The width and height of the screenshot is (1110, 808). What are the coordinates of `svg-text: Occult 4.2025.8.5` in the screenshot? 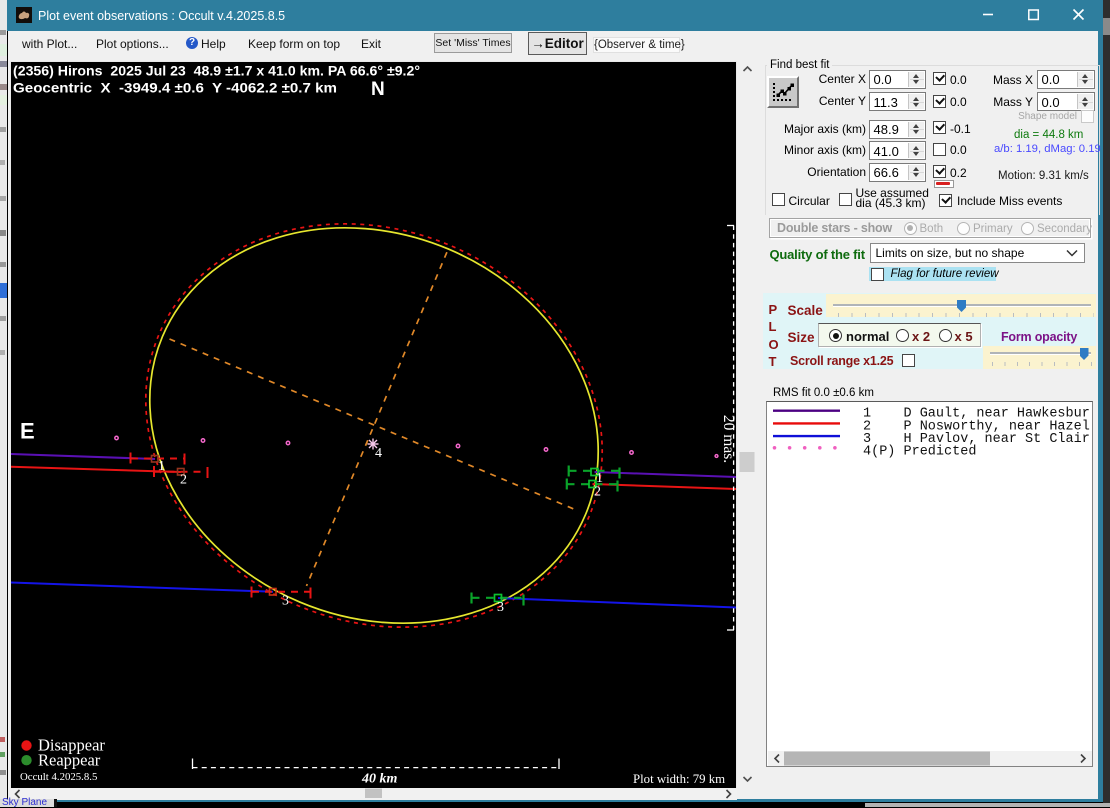 It's located at (58, 777).